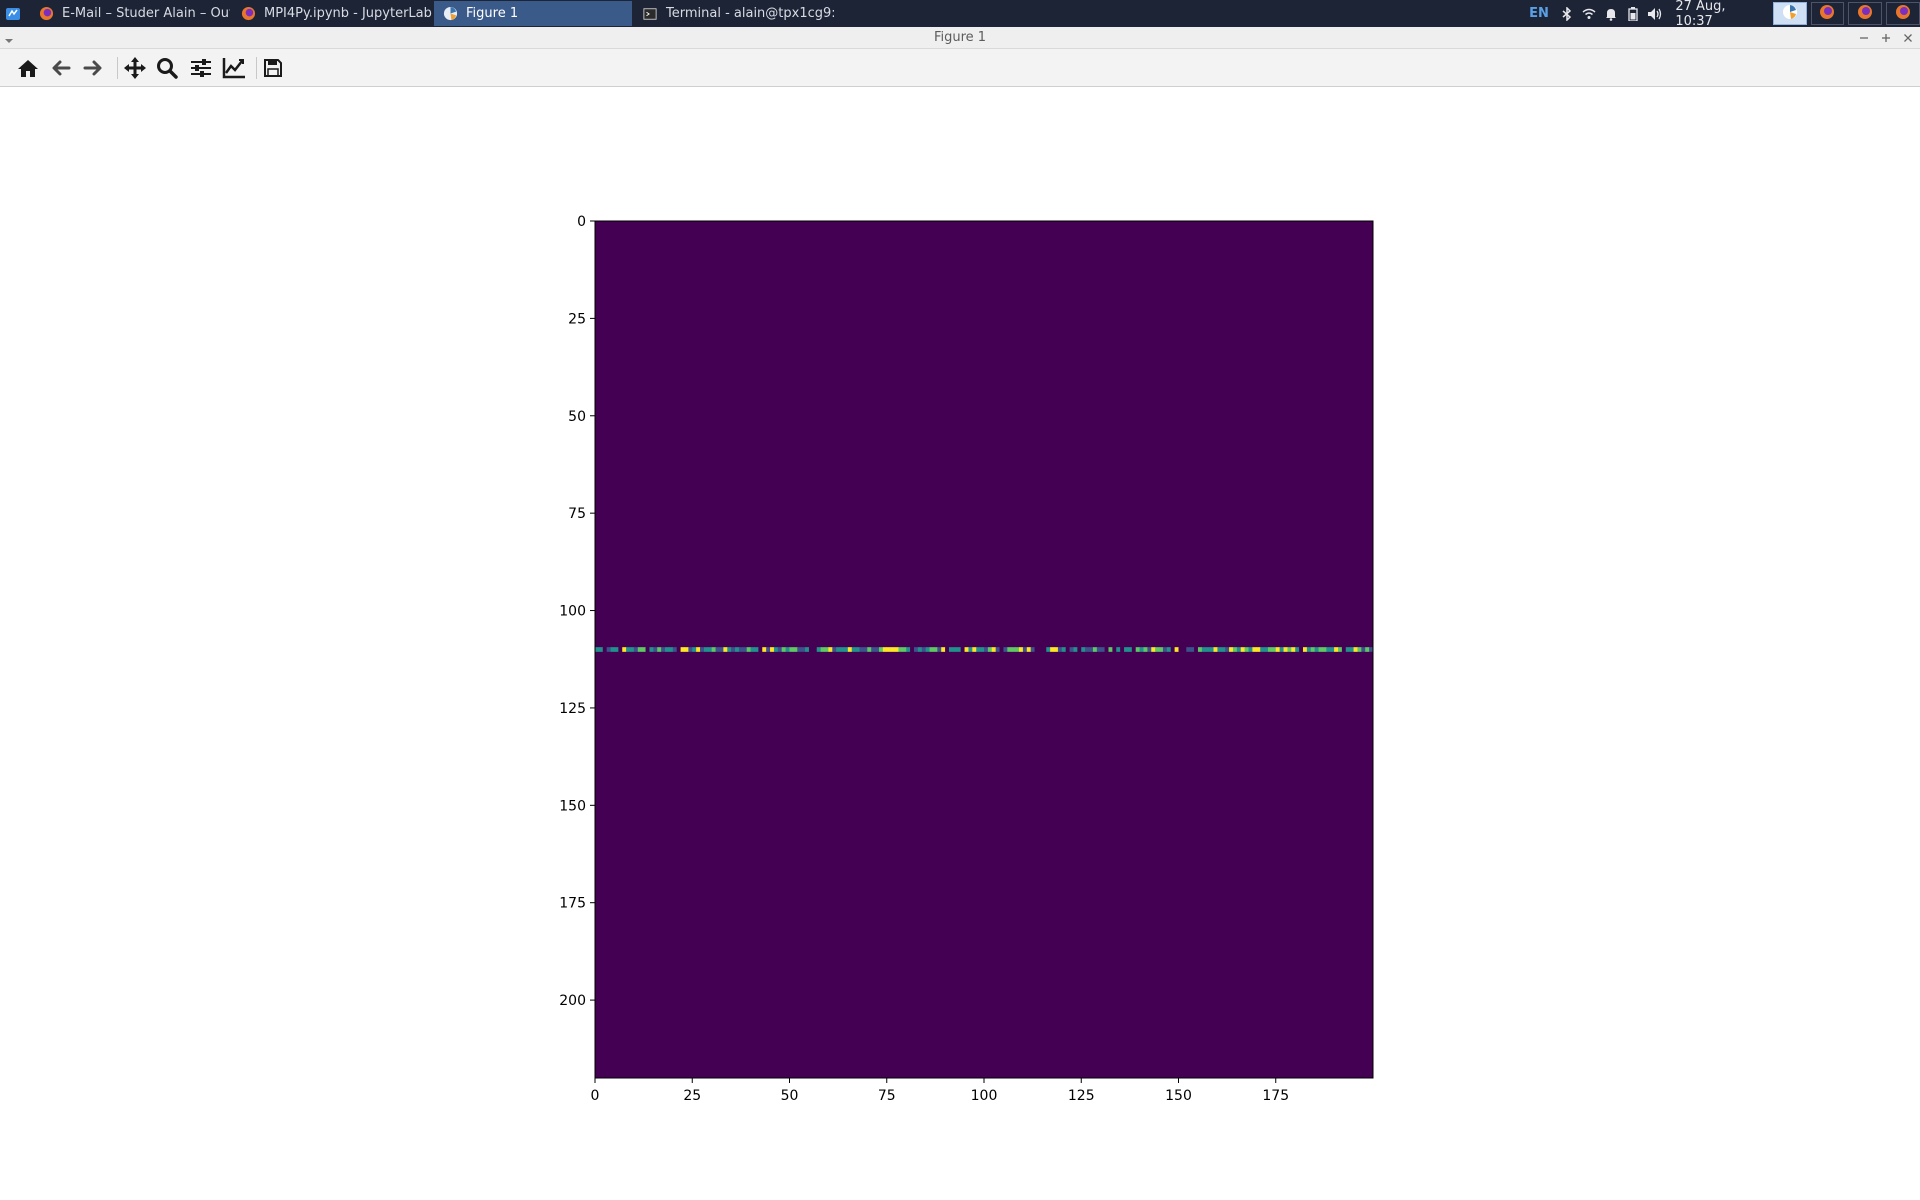  I want to click on close-icon, so click(1908, 38).